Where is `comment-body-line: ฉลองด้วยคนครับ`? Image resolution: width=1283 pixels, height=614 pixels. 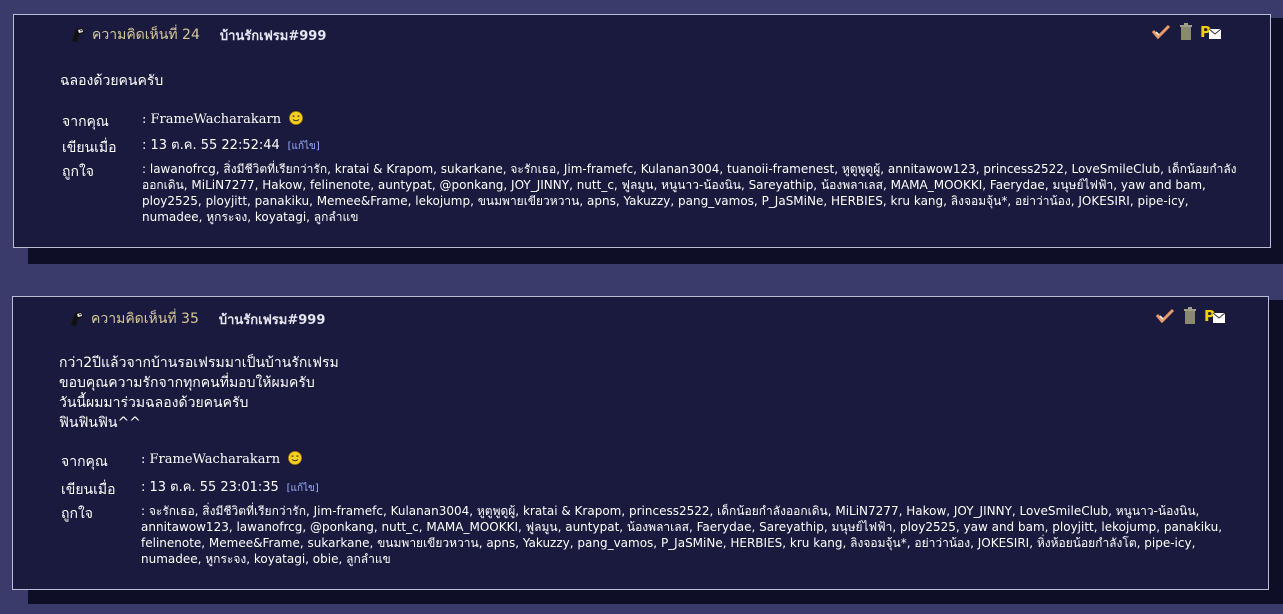 comment-body-line: ฉลองด้วยคนครับ is located at coordinates (112, 81).